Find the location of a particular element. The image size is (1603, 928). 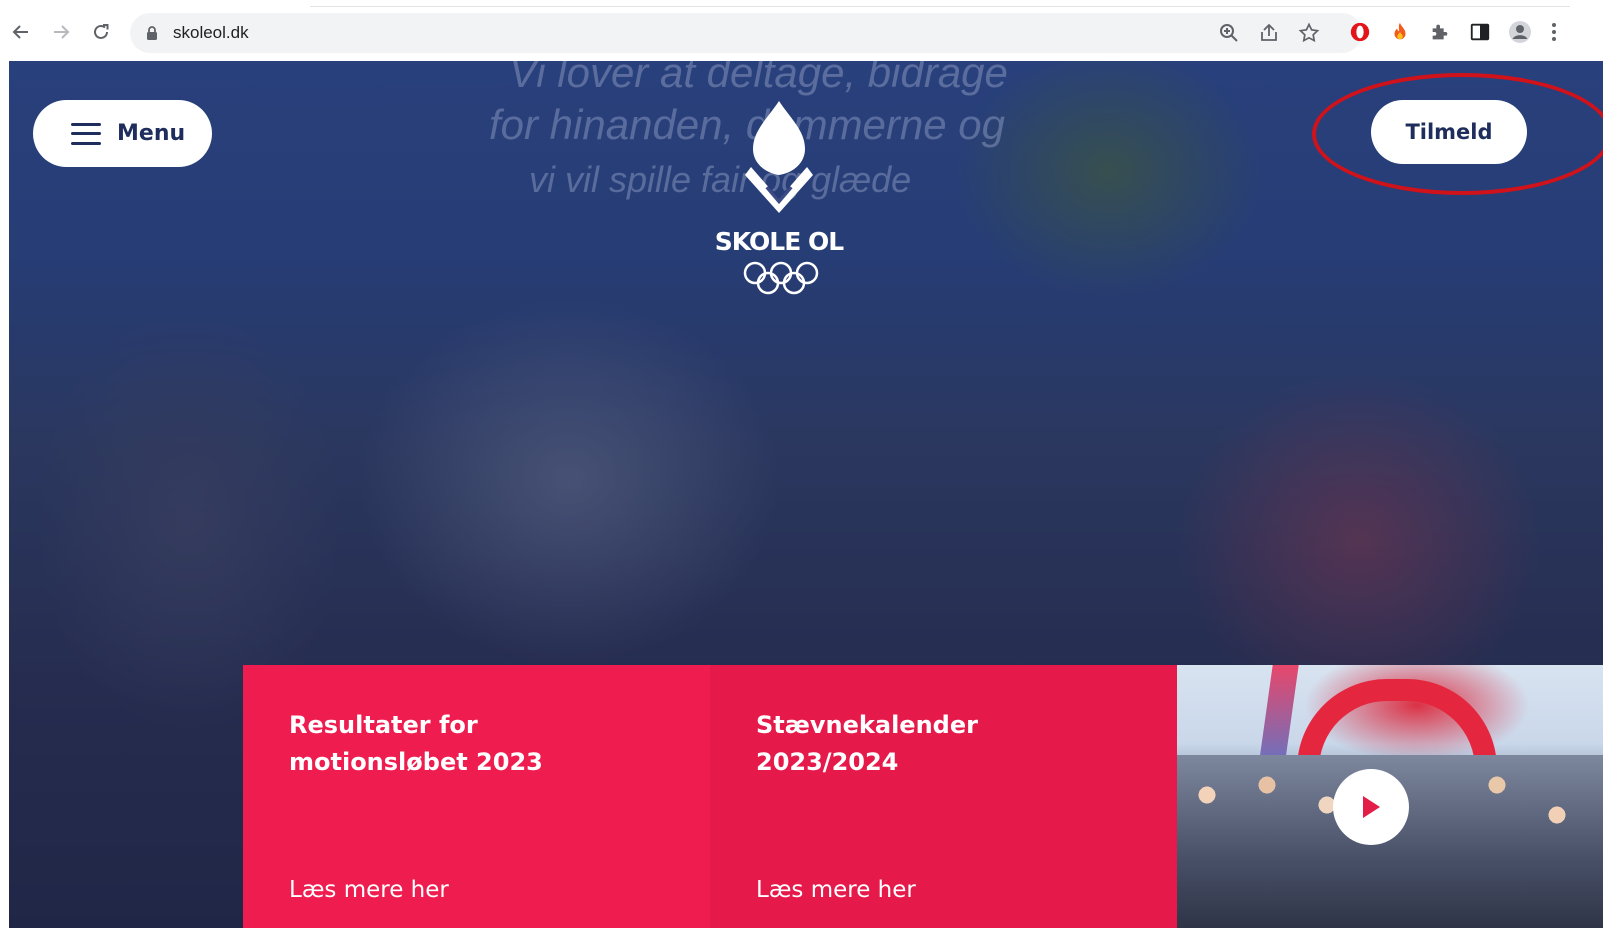

hamburger-icon is located at coordinates (86, 133).